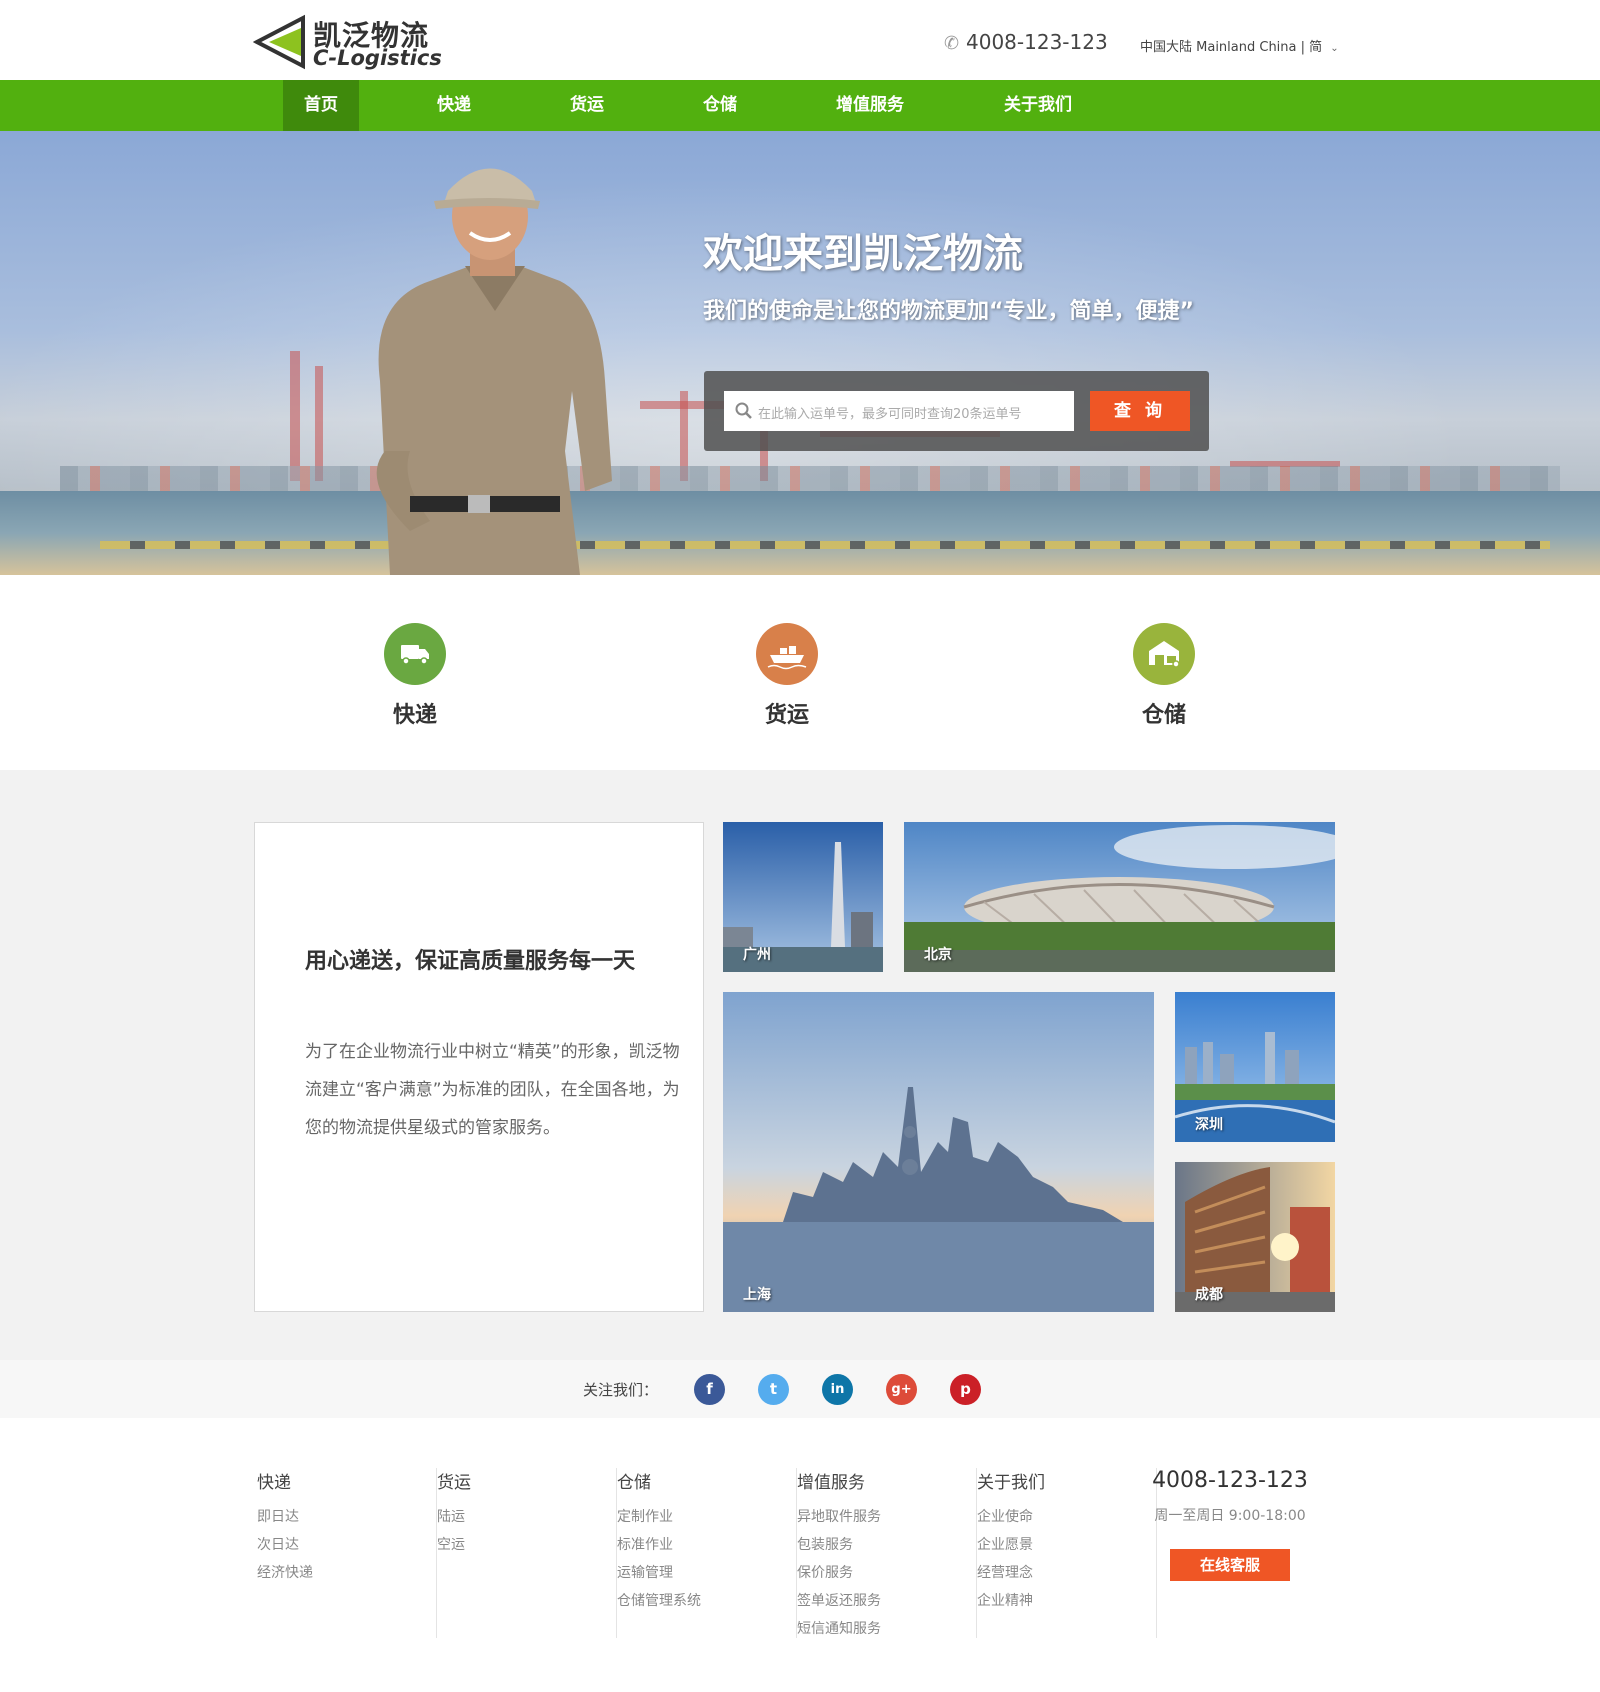  I want to click on service-express-label: 快递, so click(414, 715).